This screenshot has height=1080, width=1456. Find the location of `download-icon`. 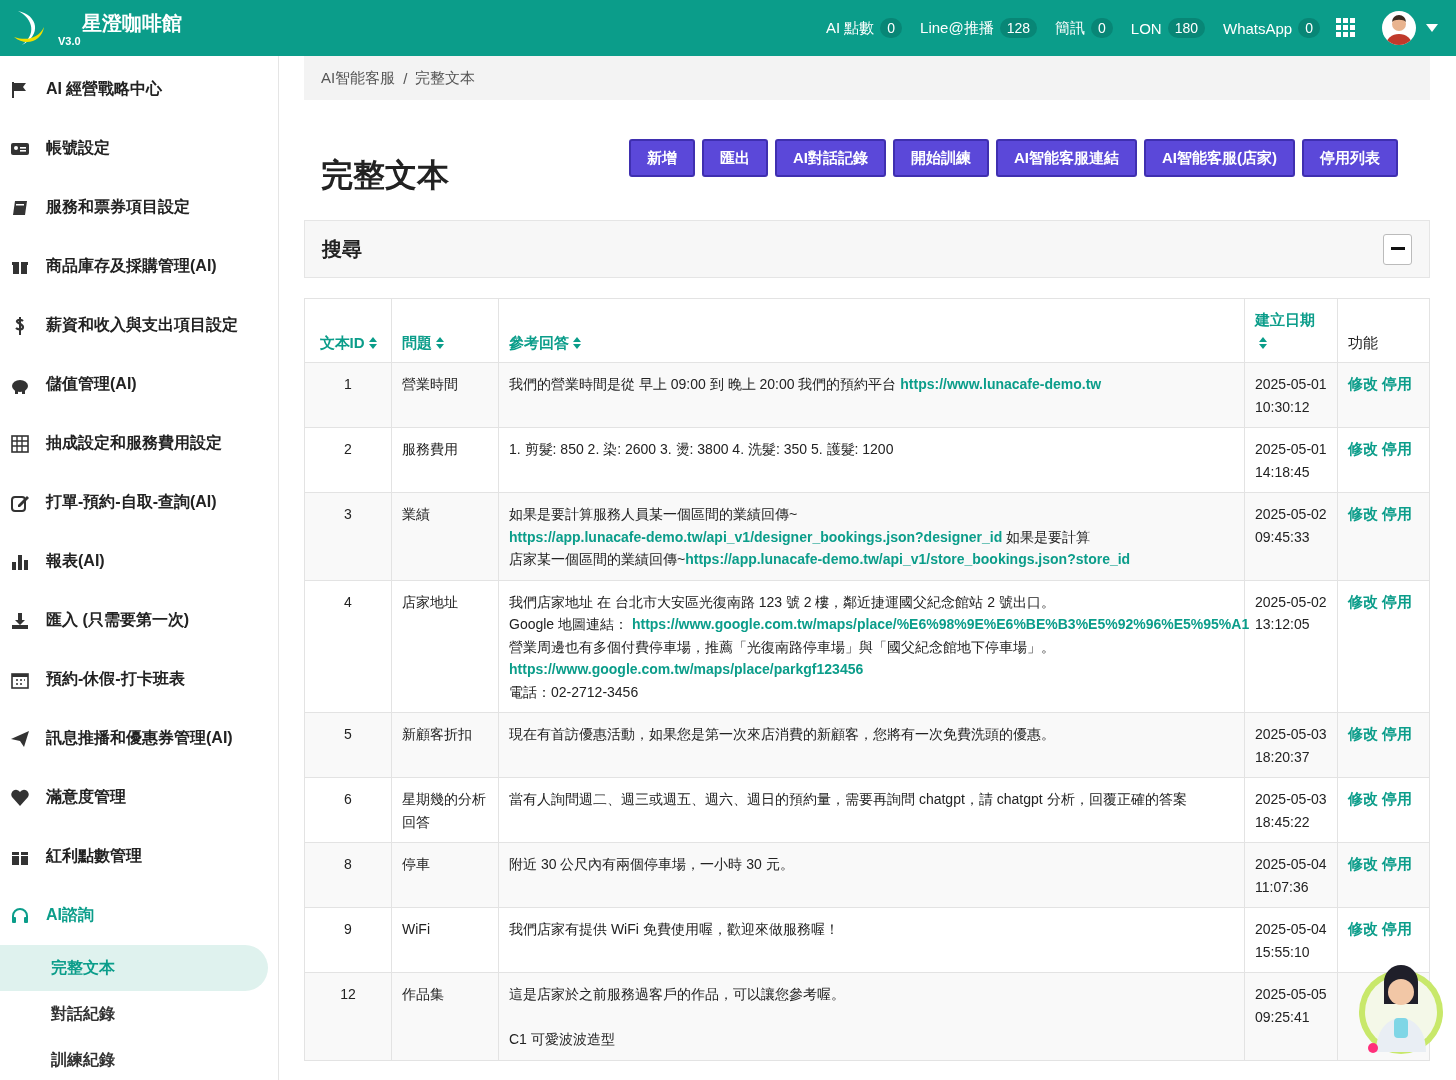

download-icon is located at coordinates (20, 620).